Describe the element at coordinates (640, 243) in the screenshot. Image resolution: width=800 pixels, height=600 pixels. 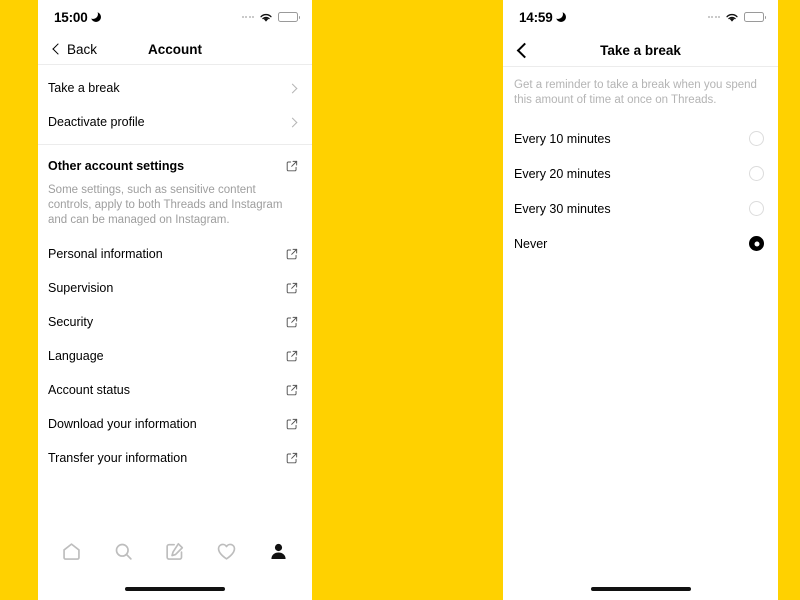
I see `option-never: Never` at that location.